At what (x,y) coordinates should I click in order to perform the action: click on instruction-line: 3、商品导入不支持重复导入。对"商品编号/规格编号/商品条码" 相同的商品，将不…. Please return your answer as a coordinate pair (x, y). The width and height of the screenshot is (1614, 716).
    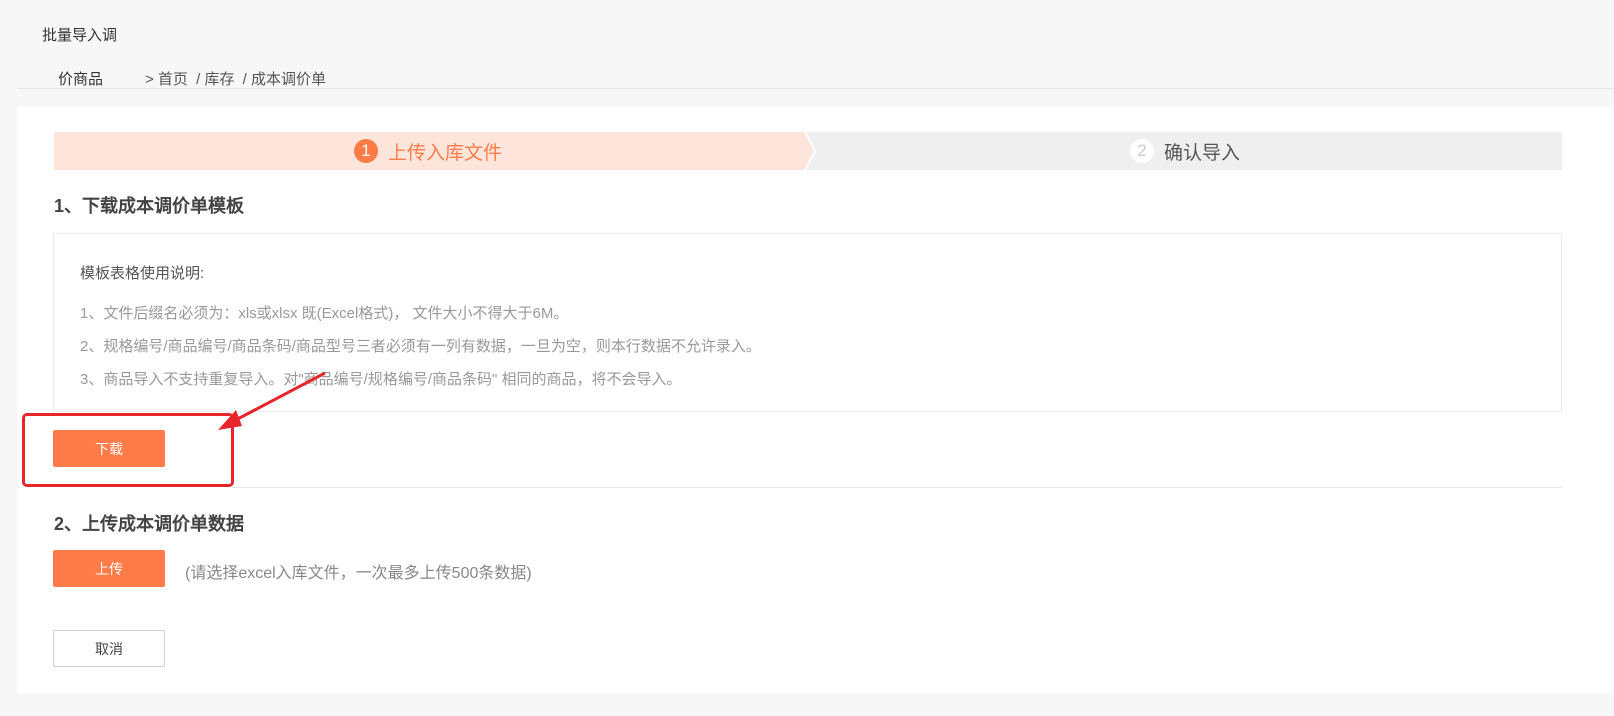
    Looking at the image, I should click on (381, 379).